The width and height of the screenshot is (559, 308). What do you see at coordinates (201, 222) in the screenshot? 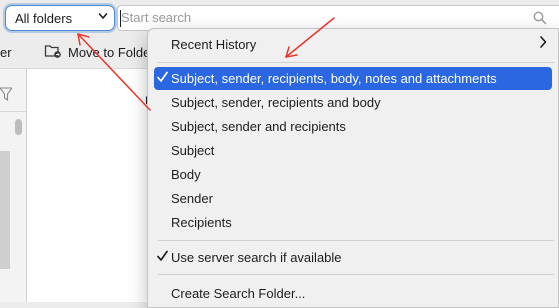
I see `menu-item-label: Recipients` at bounding box center [201, 222].